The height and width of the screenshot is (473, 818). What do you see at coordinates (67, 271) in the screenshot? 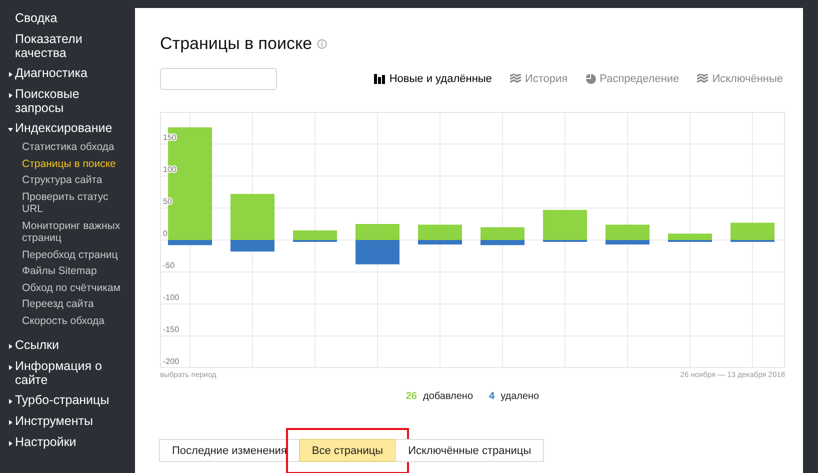
I see `sidebar-subitem: Файлы Sitemap` at bounding box center [67, 271].